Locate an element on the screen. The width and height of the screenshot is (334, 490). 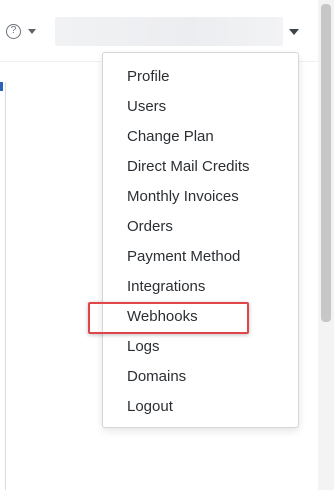
menu-item-webhooks: Webhooks is located at coordinates (200, 317).